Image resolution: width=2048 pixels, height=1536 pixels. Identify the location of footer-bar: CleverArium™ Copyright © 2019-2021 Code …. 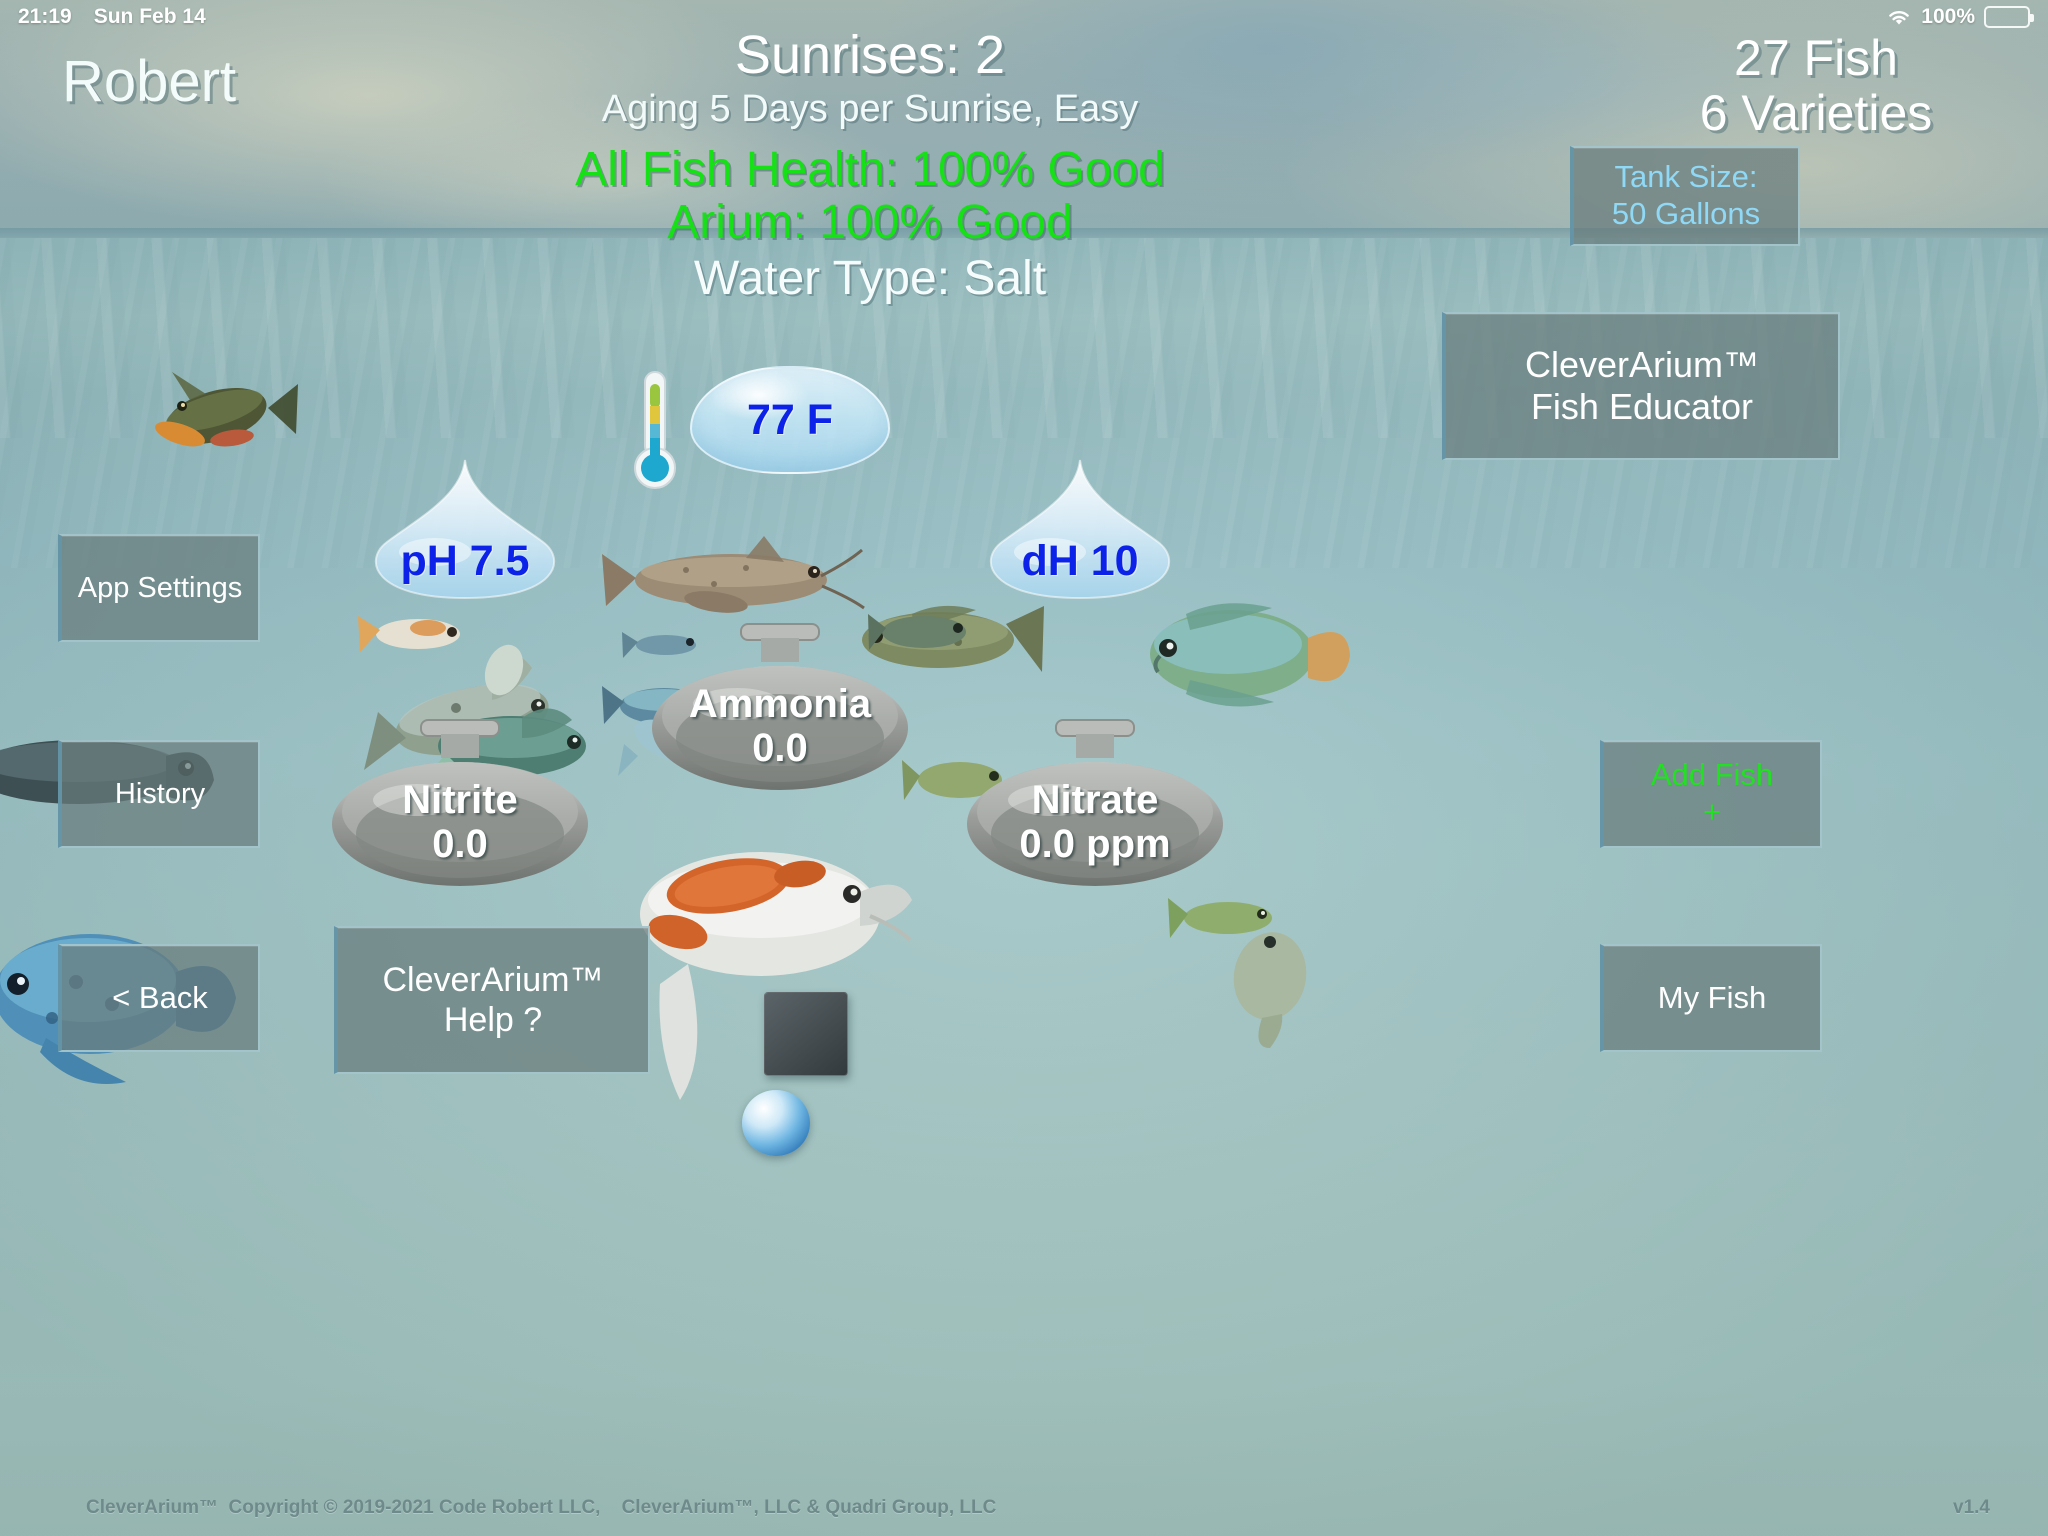
(1024, 1508).